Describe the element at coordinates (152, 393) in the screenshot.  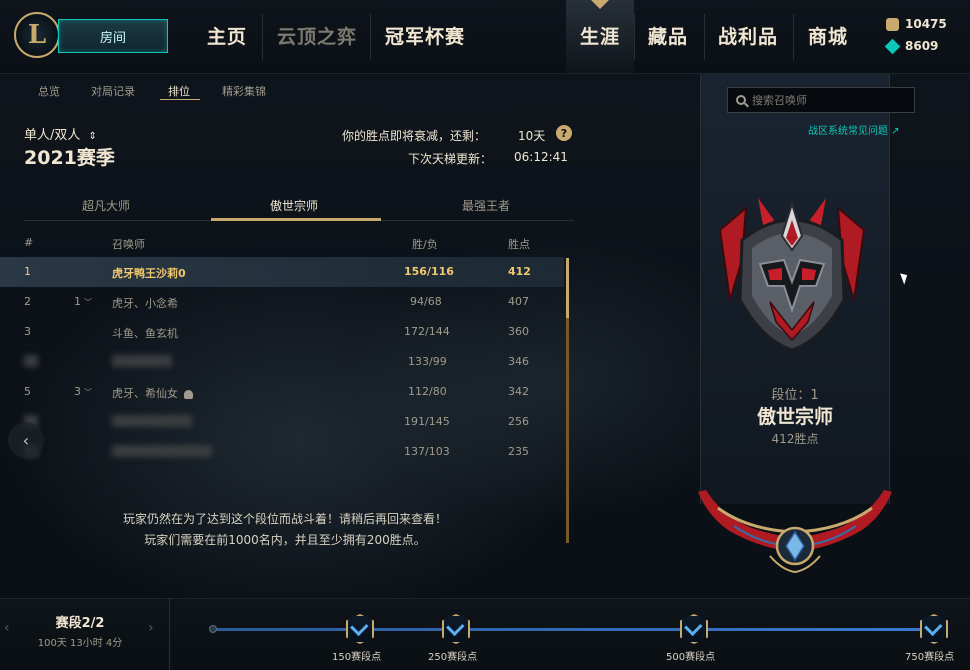
I see `row-summoner: 虎牙、希仙女` at that location.